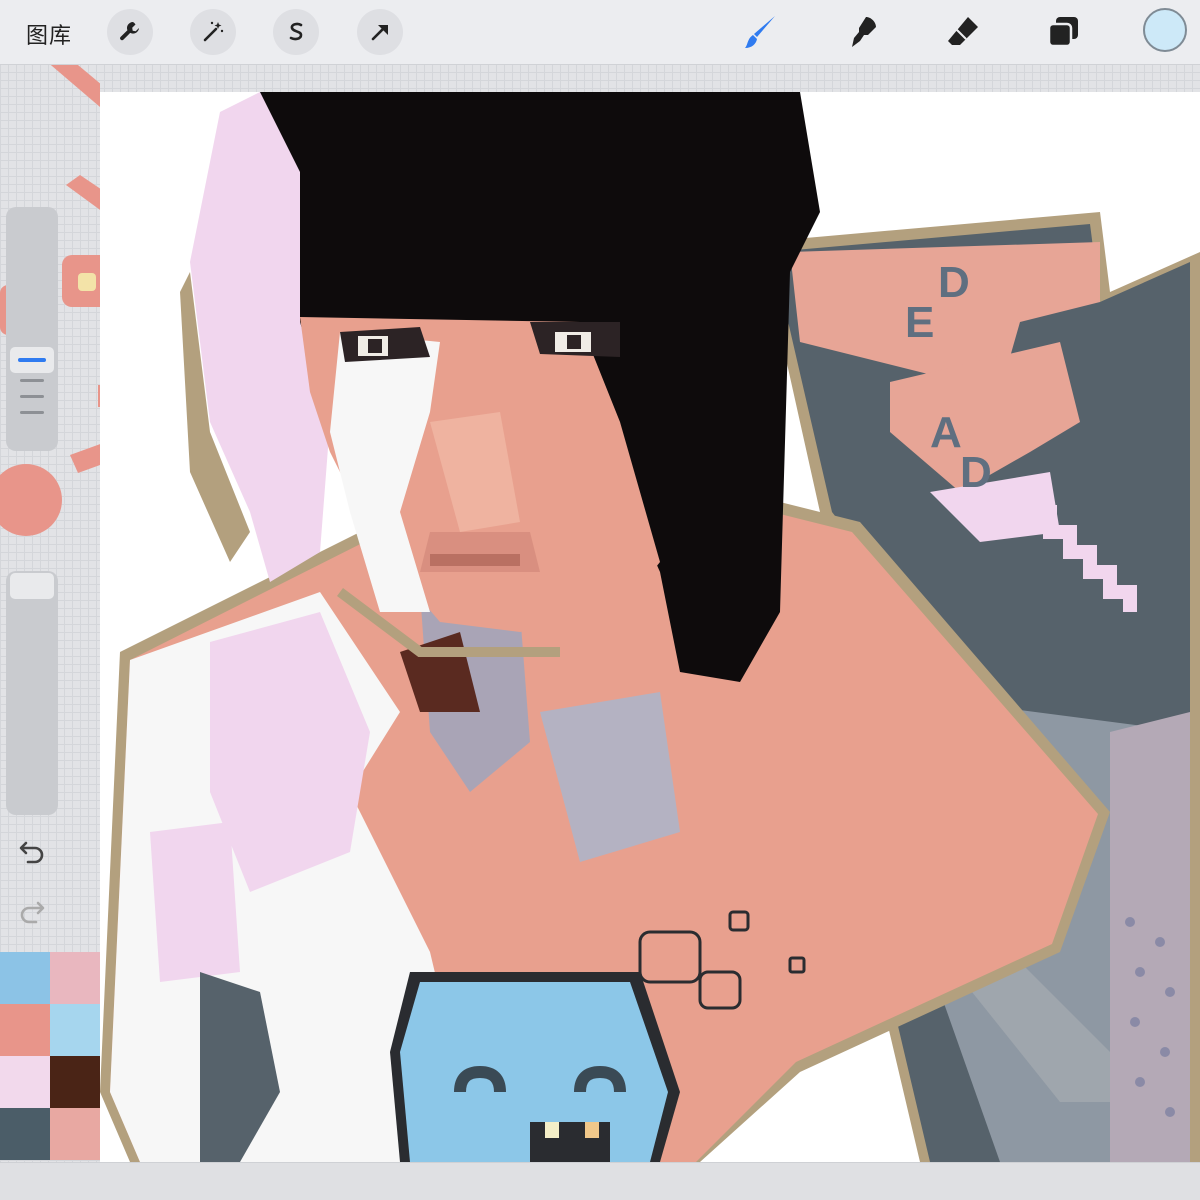 The height and width of the screenshot is (1200, 1200). I want to click on layers-icon, so click(1063, 32).